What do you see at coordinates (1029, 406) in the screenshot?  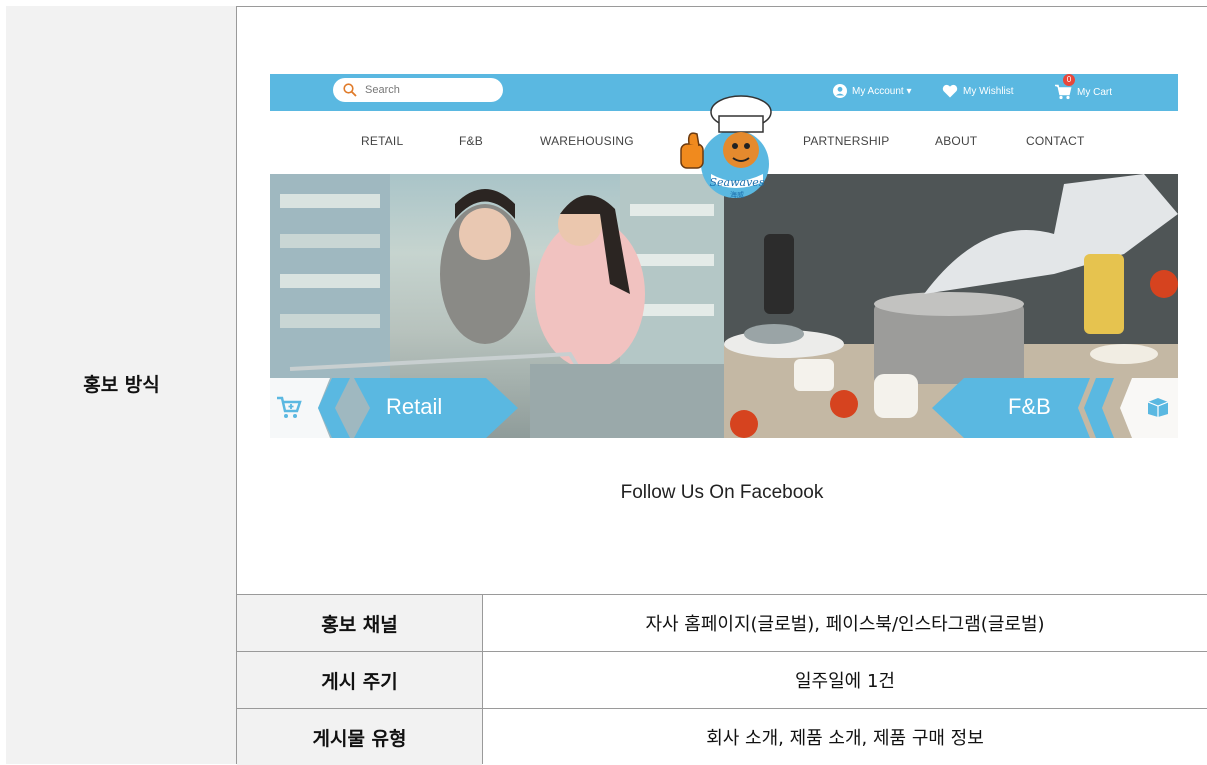 I see `fnb-ribbon-label: F&B` at bounding box center [1029, 406].